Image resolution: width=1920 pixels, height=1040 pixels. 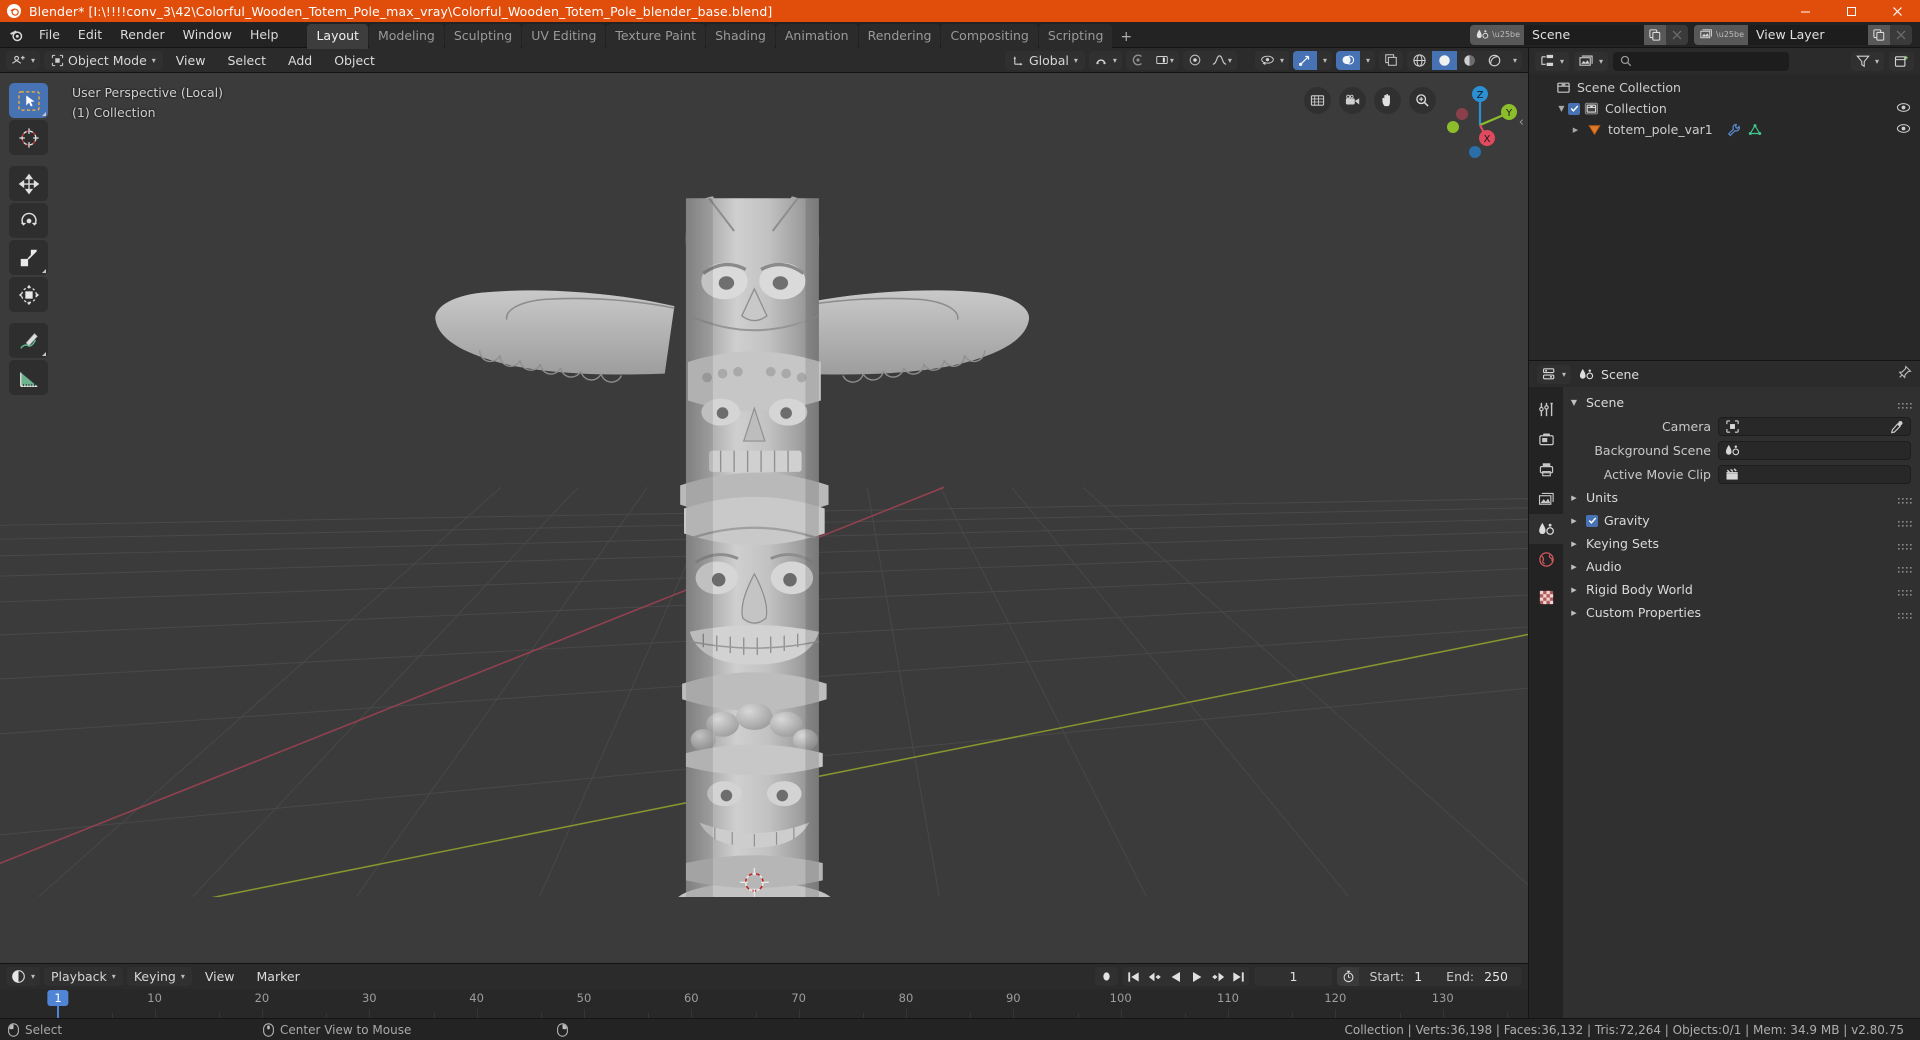 I want to click on use-preview-range-icon, so click(x=1348, y=976).